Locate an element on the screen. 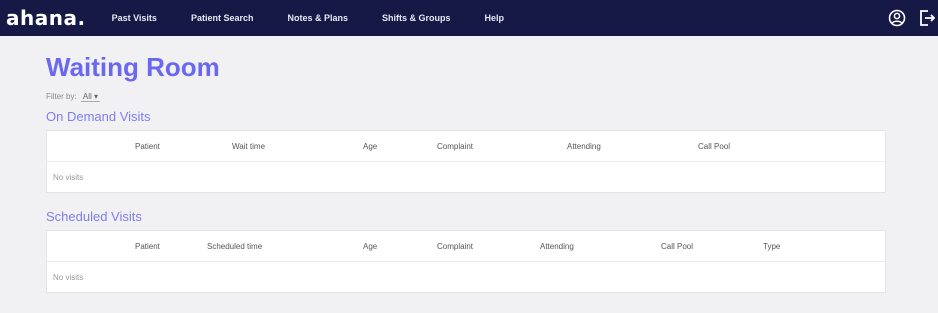  nav-actions is located at coordinates (912, 18).